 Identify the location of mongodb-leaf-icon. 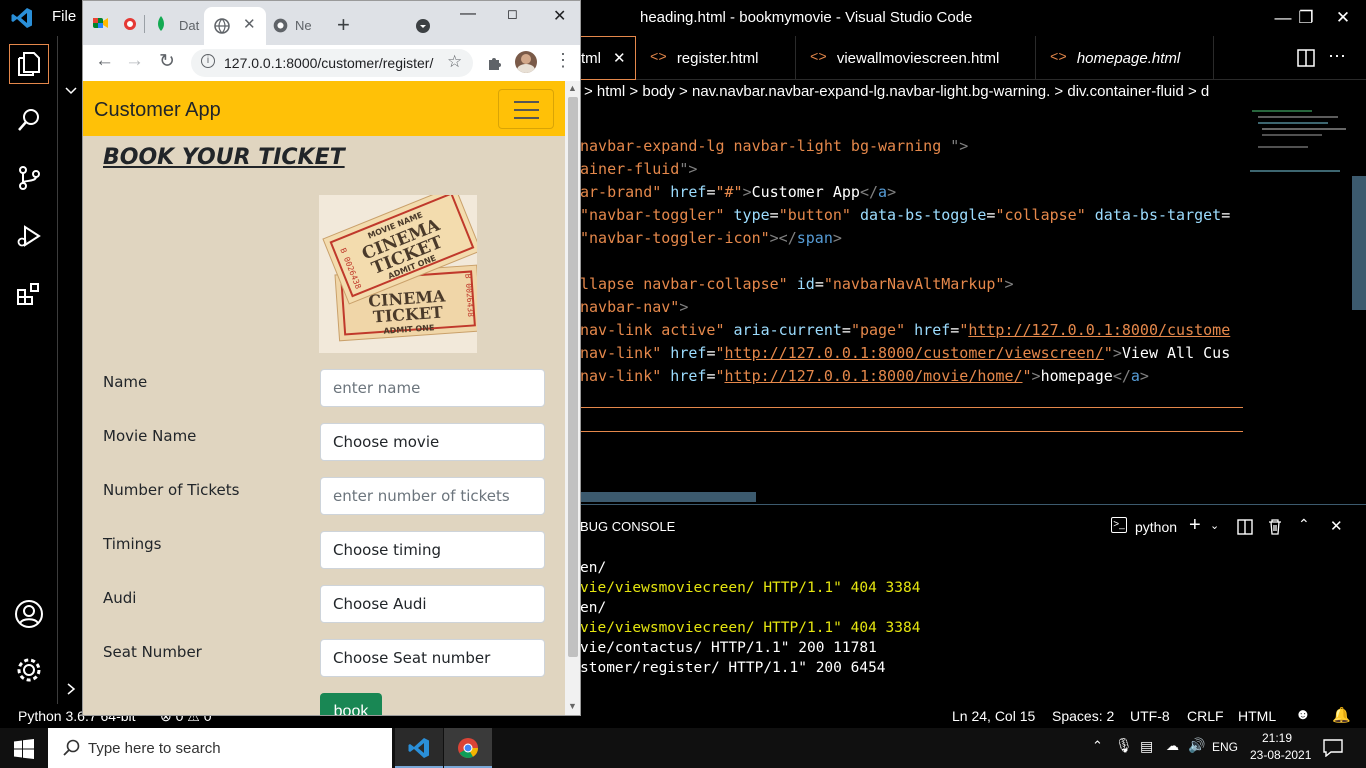
(161, 24).